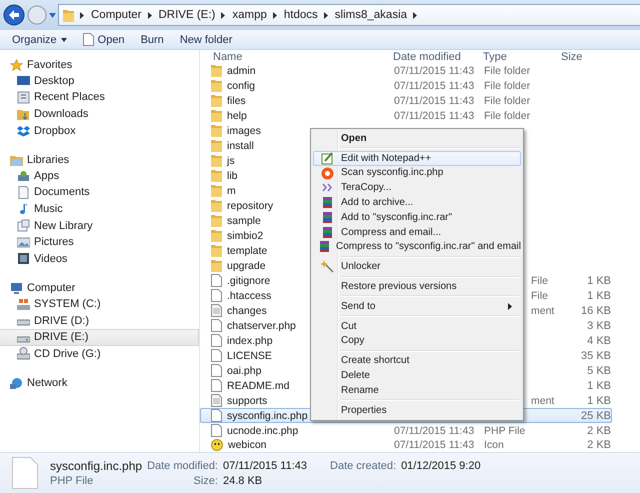  I want to click on file-name: ucnode.inc.php, so click(262, 430).